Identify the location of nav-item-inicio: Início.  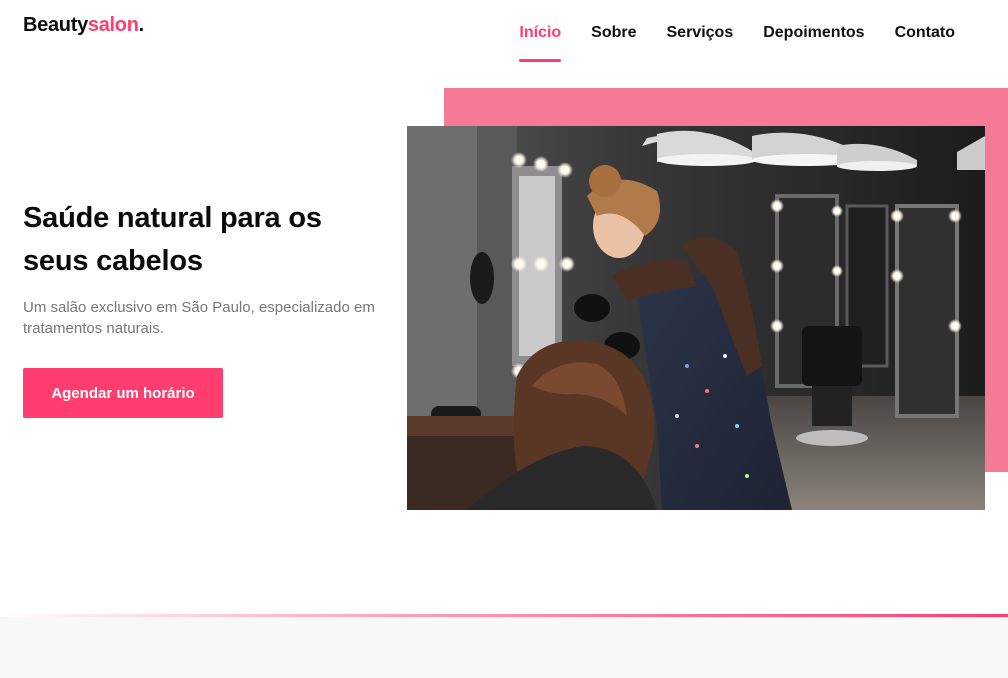
(540, 32).